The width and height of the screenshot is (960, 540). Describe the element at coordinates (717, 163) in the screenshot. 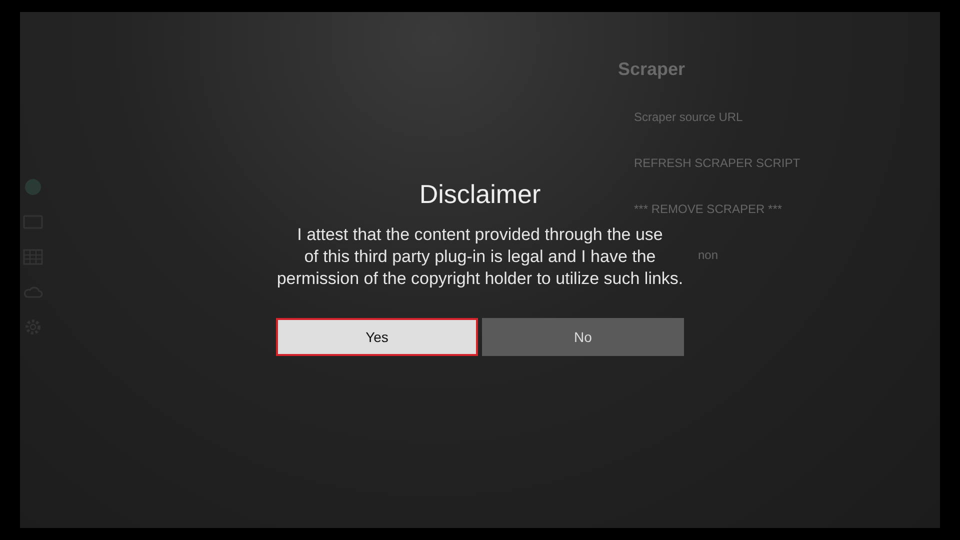

I see `settings-item: REFRESH SCRAPER SCRIPT` at that location.